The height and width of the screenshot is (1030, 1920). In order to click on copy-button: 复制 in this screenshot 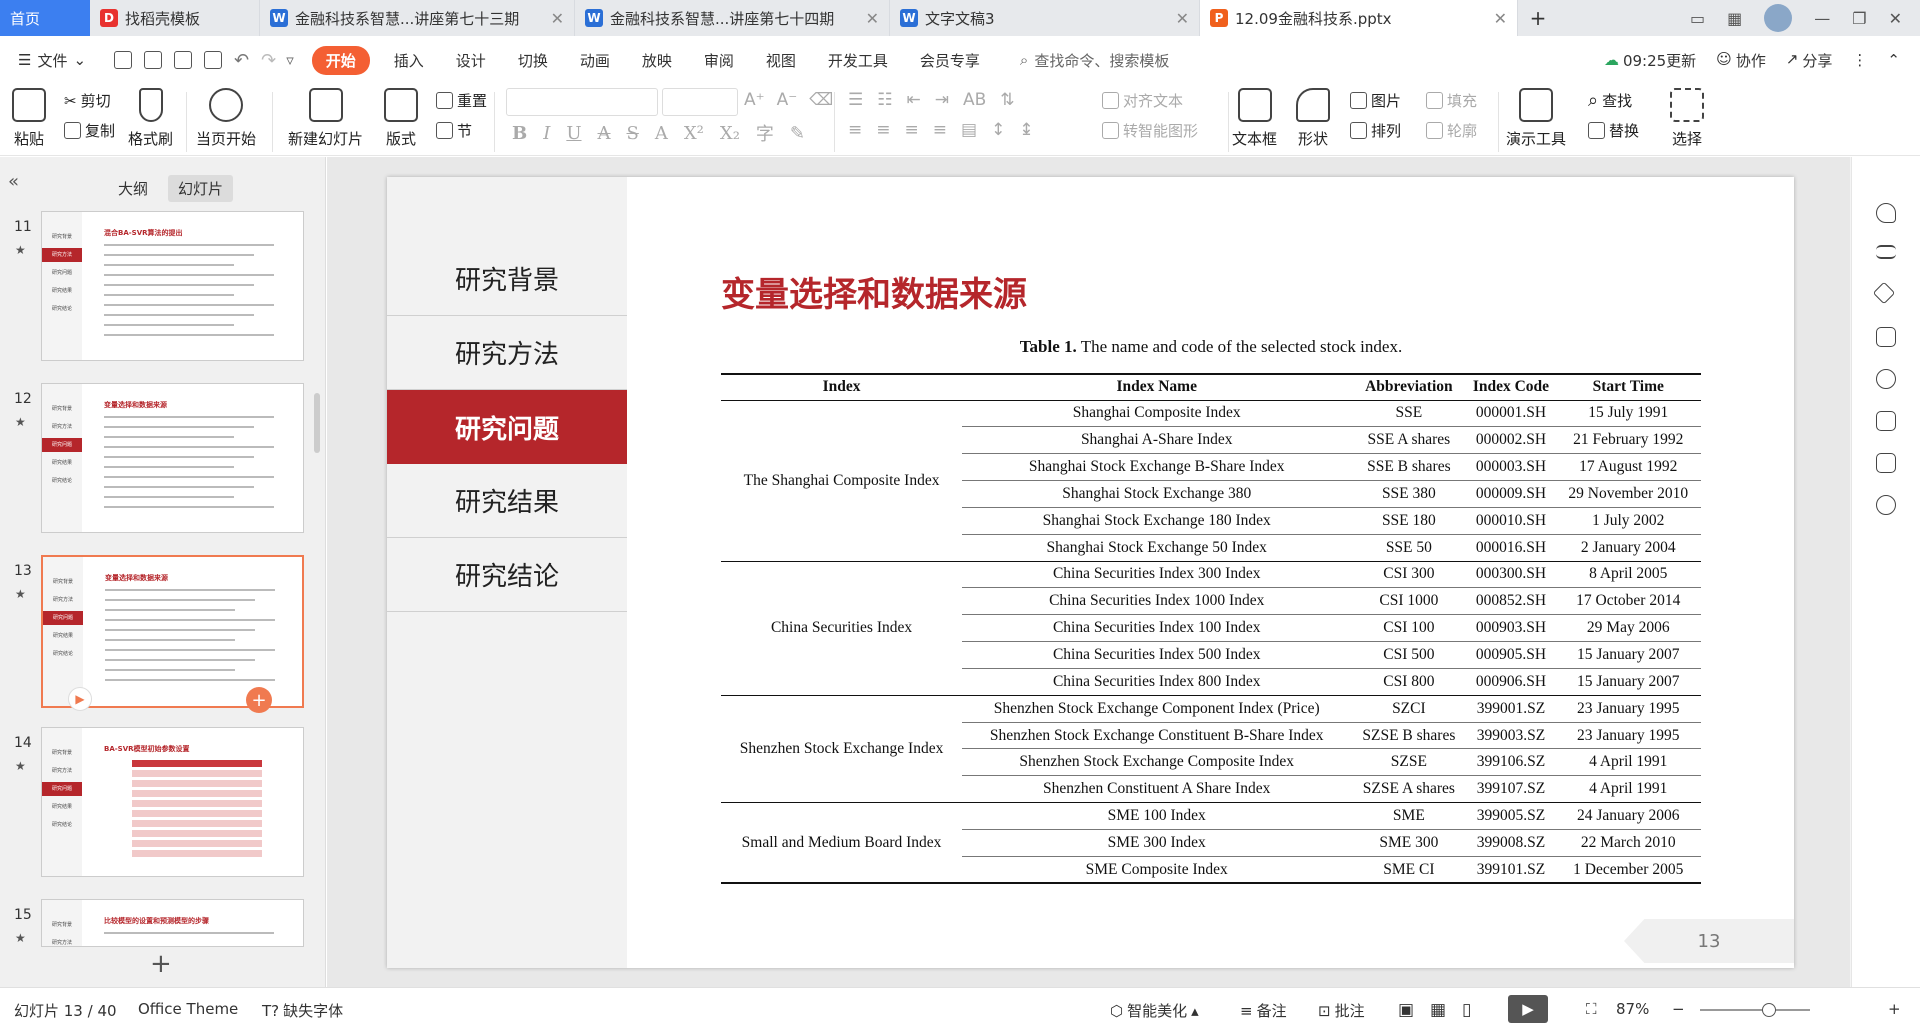, I will do `click(89, 130)`.